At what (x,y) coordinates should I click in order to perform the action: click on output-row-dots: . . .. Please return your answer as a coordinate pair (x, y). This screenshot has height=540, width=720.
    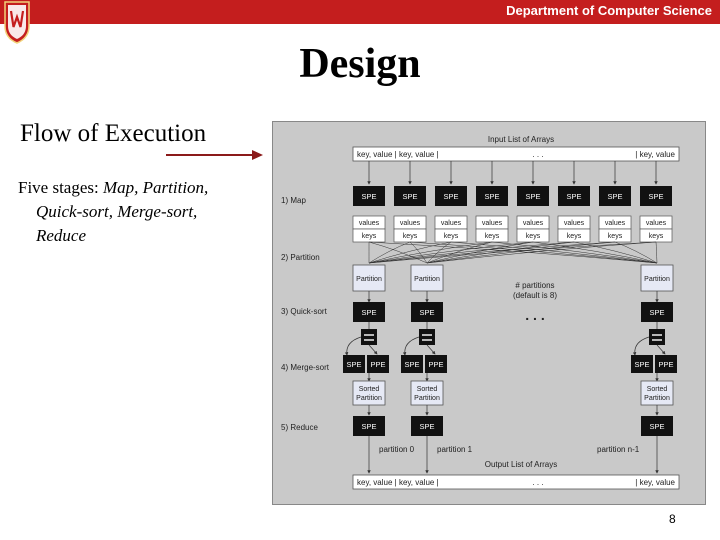
    Looking at the image, I should click on (537, 482).